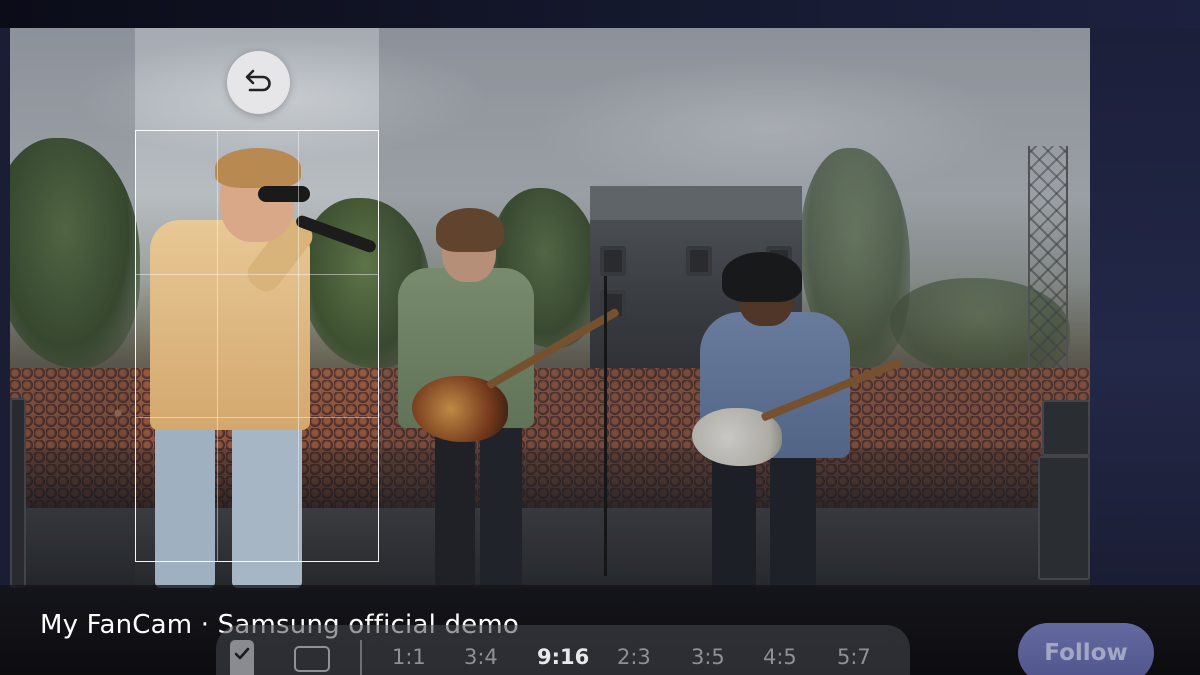  Describe the element at coordinates (481, 657) in the screenshot. I see `ratio-3-4: 3:4` at that location.